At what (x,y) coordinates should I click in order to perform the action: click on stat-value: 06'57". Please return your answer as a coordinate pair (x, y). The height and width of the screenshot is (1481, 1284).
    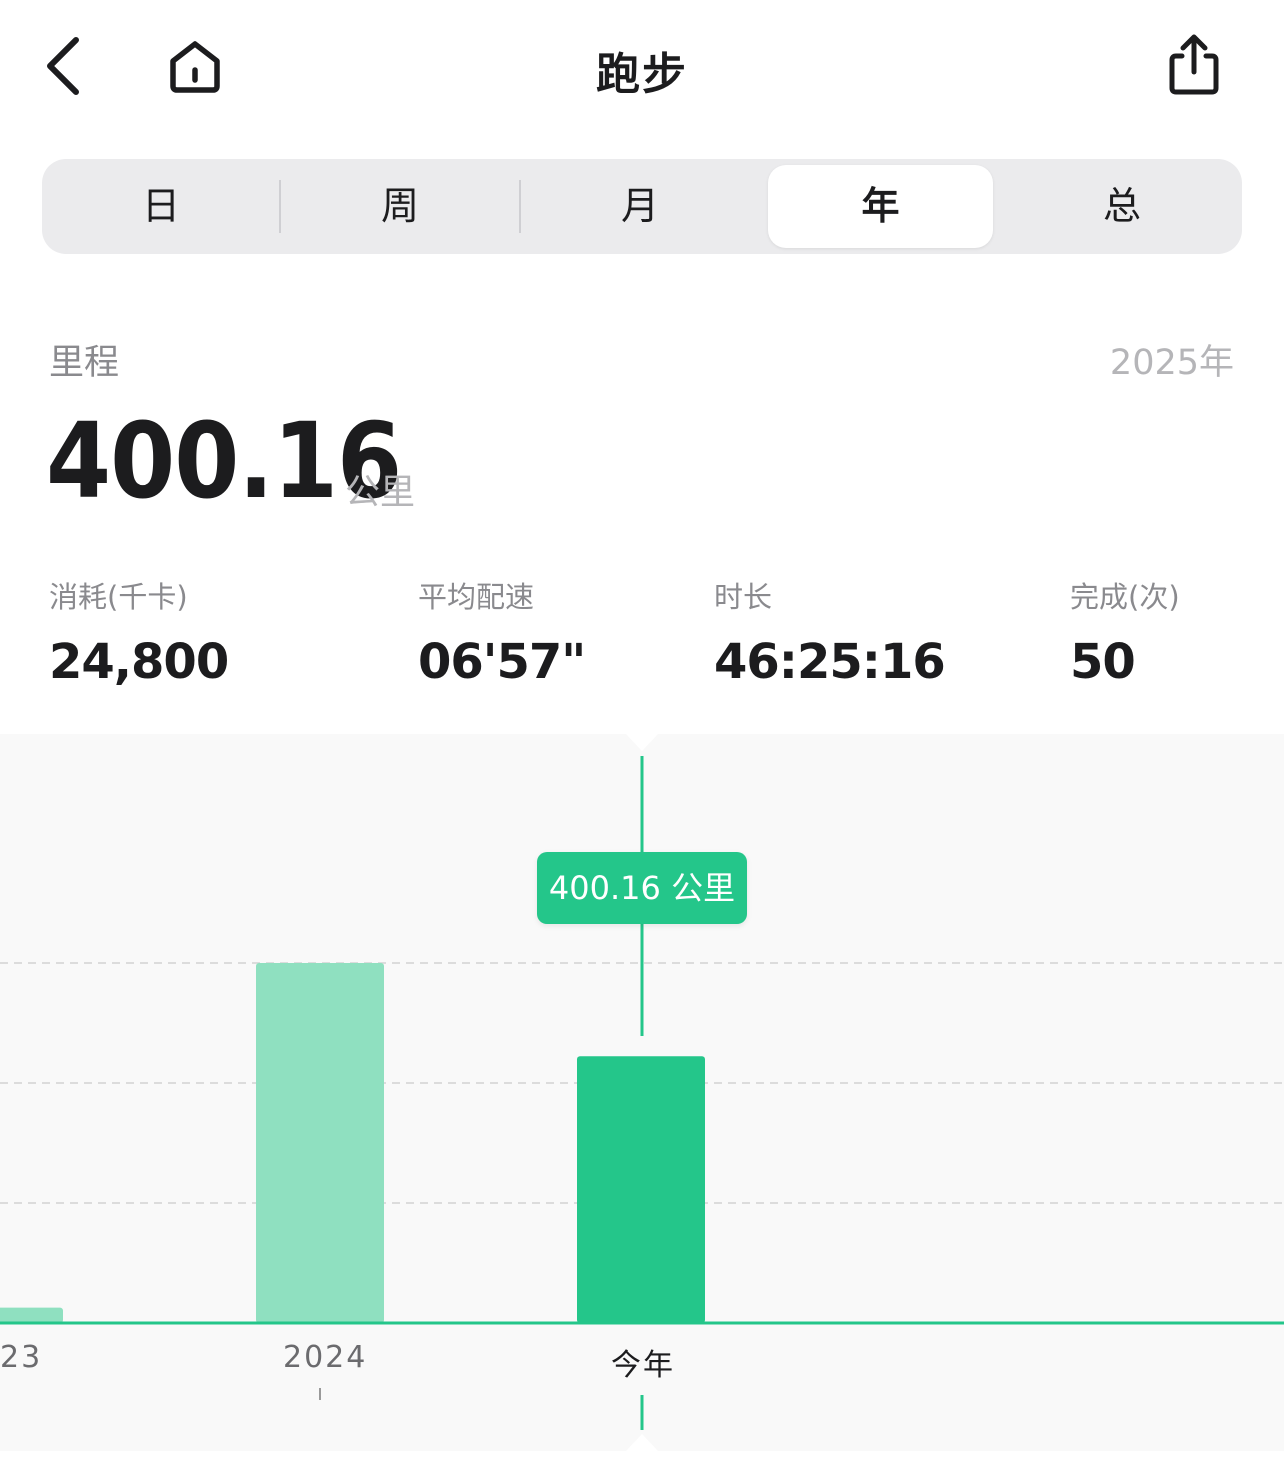
    Looking at the image, I should click on (502, 662).